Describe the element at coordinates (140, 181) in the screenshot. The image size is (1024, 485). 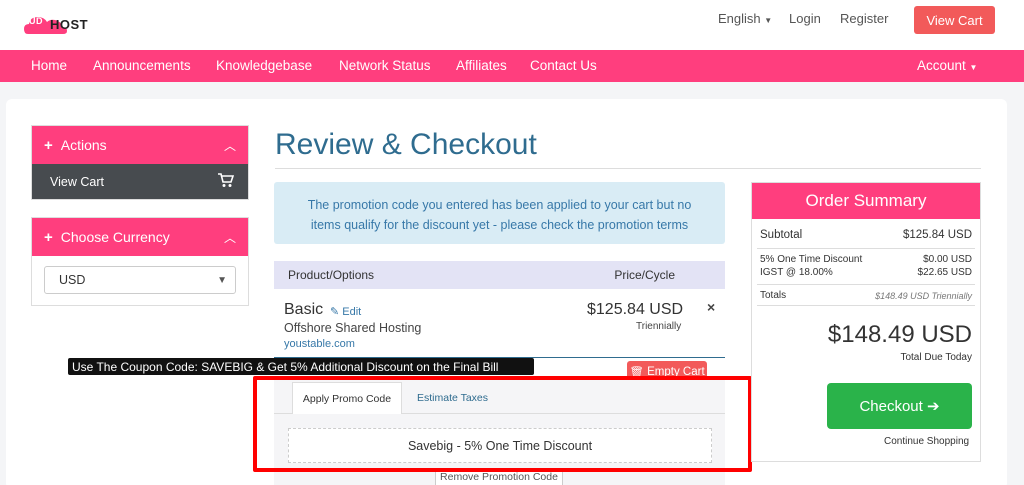
I see `sidebar-item-view-cart: View Cart` at that location.